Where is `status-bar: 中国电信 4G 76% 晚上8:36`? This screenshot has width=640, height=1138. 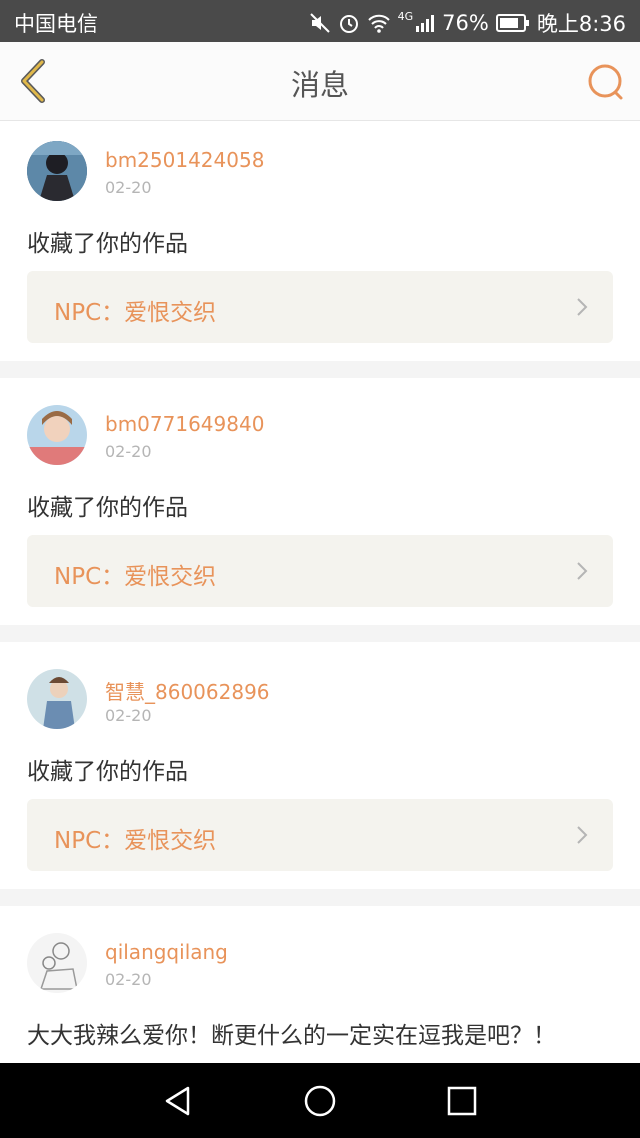 status-bar: 中国电信 4G 76% 晚上8:36 is located at coordinates (320, 21).